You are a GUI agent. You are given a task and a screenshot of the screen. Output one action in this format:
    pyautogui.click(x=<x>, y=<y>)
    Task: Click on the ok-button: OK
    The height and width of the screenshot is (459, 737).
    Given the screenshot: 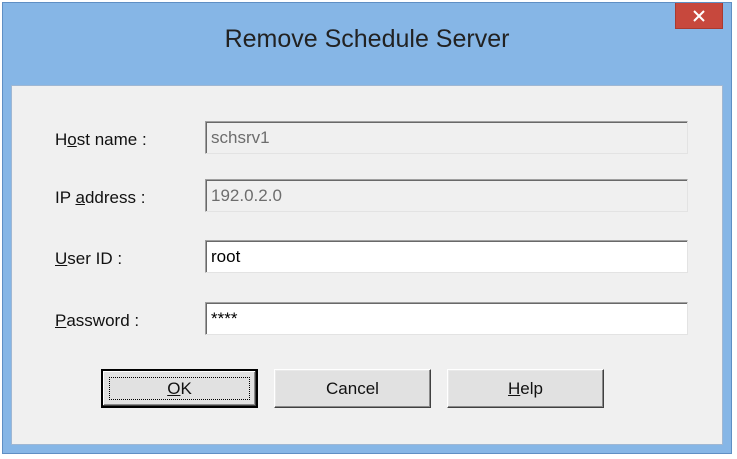 What is the action you would take?
    pyautogui.click(x=179, y=388)
    